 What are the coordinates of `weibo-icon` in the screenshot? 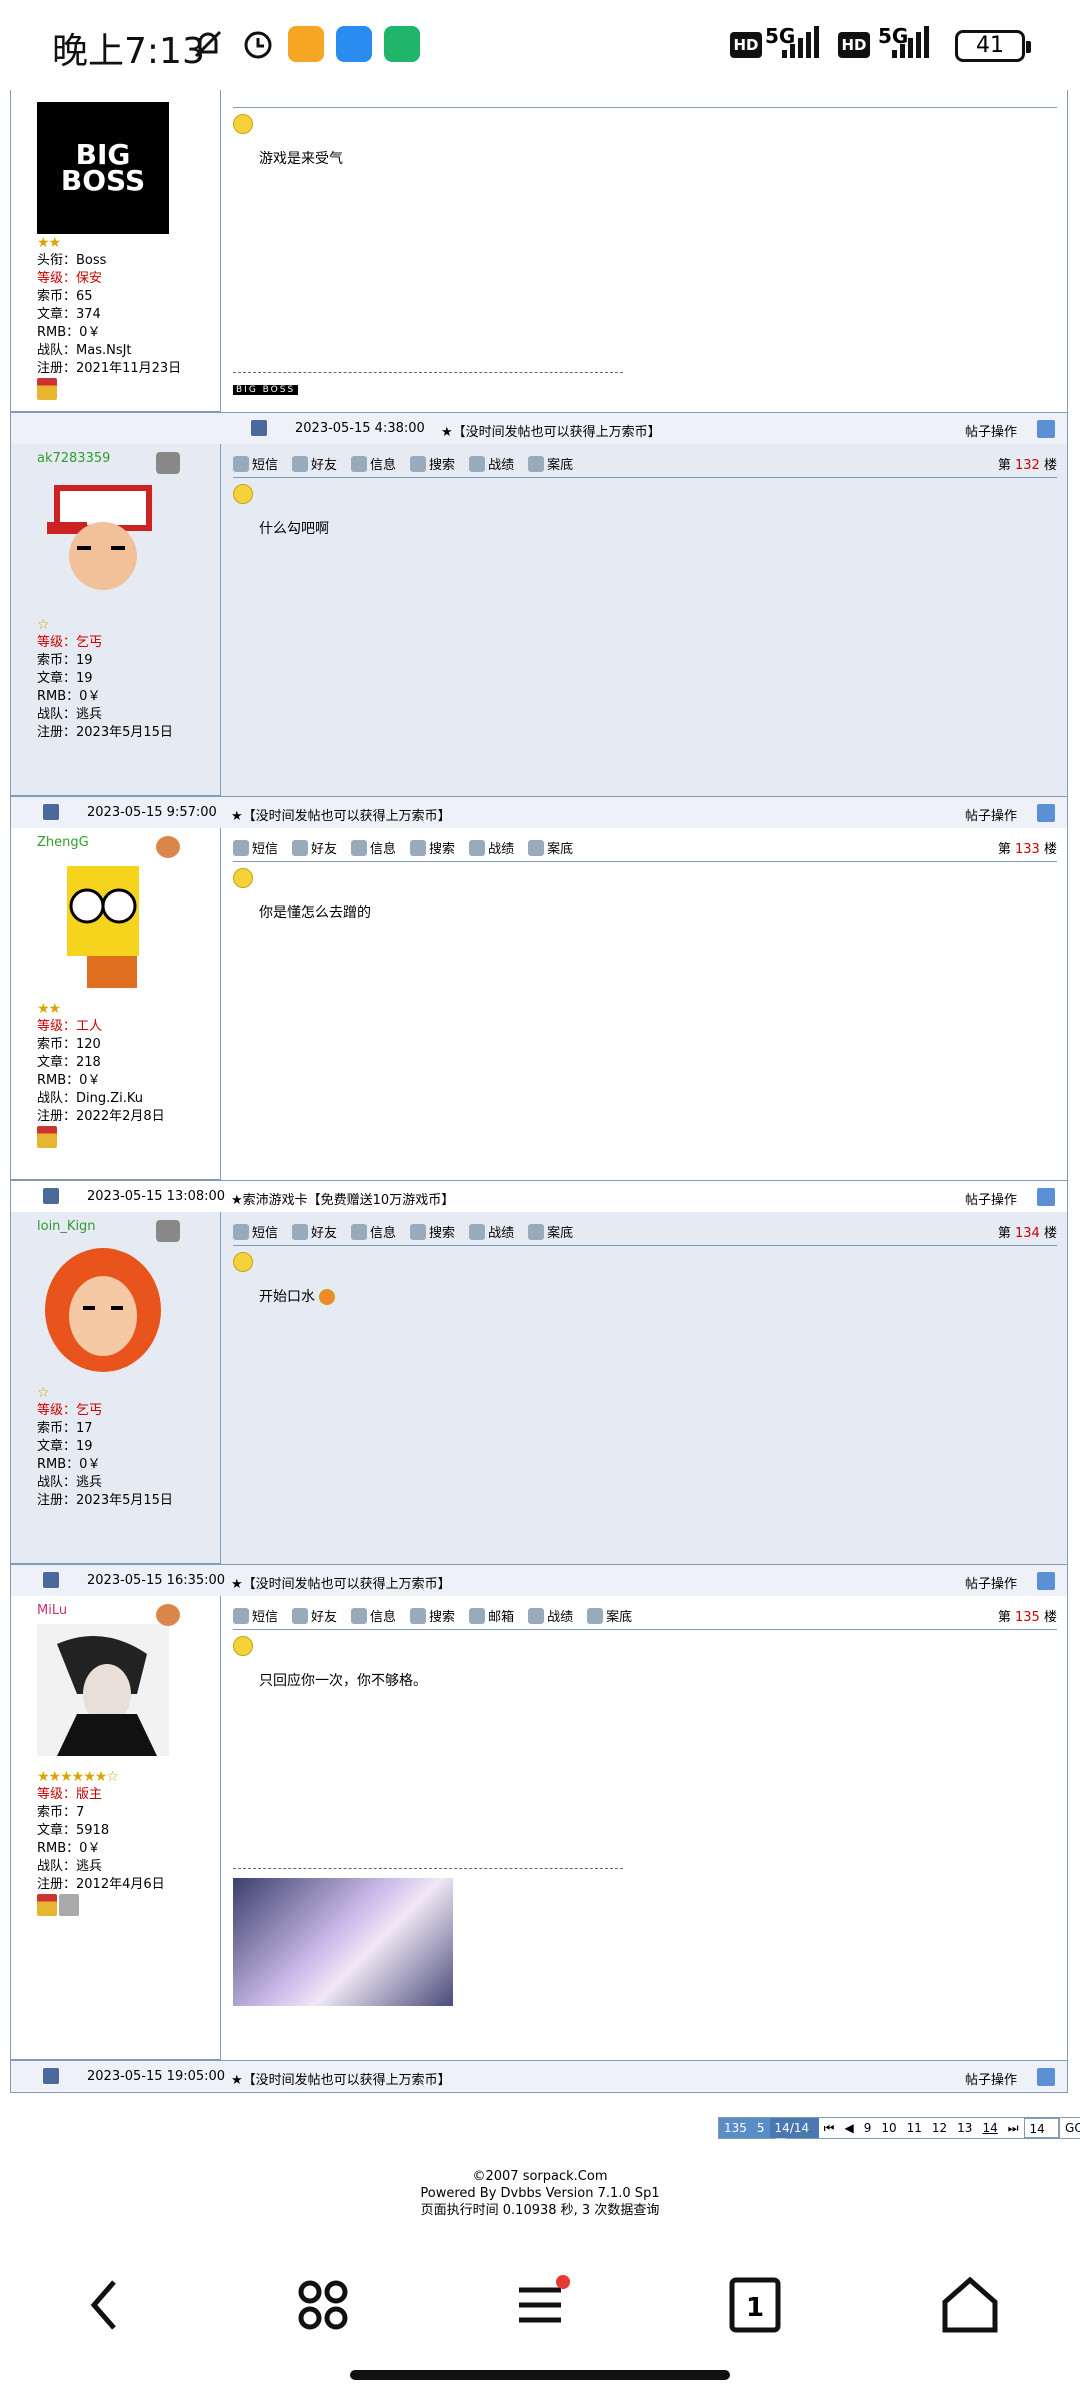 It's located at (306, 44).